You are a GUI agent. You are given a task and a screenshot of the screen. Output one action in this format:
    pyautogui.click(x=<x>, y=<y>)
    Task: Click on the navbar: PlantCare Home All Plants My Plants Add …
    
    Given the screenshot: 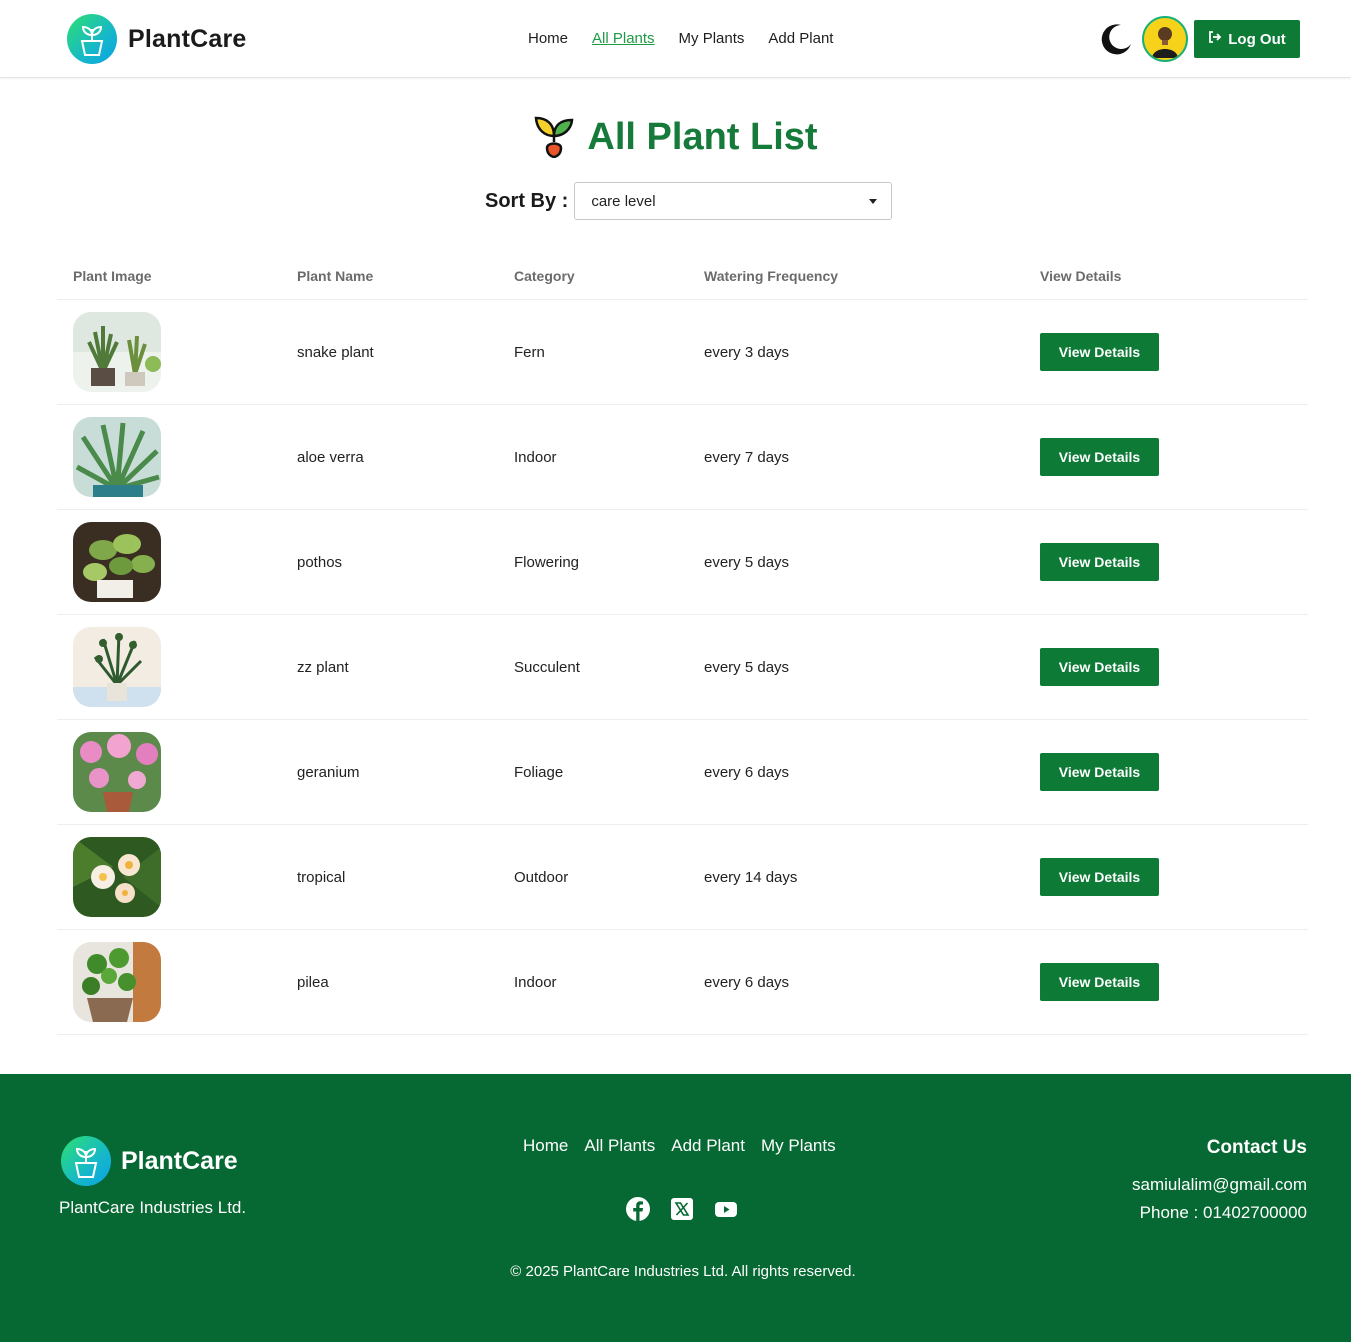 What is the action you would take?
    pyautogui.click(x=675, y=39)
    